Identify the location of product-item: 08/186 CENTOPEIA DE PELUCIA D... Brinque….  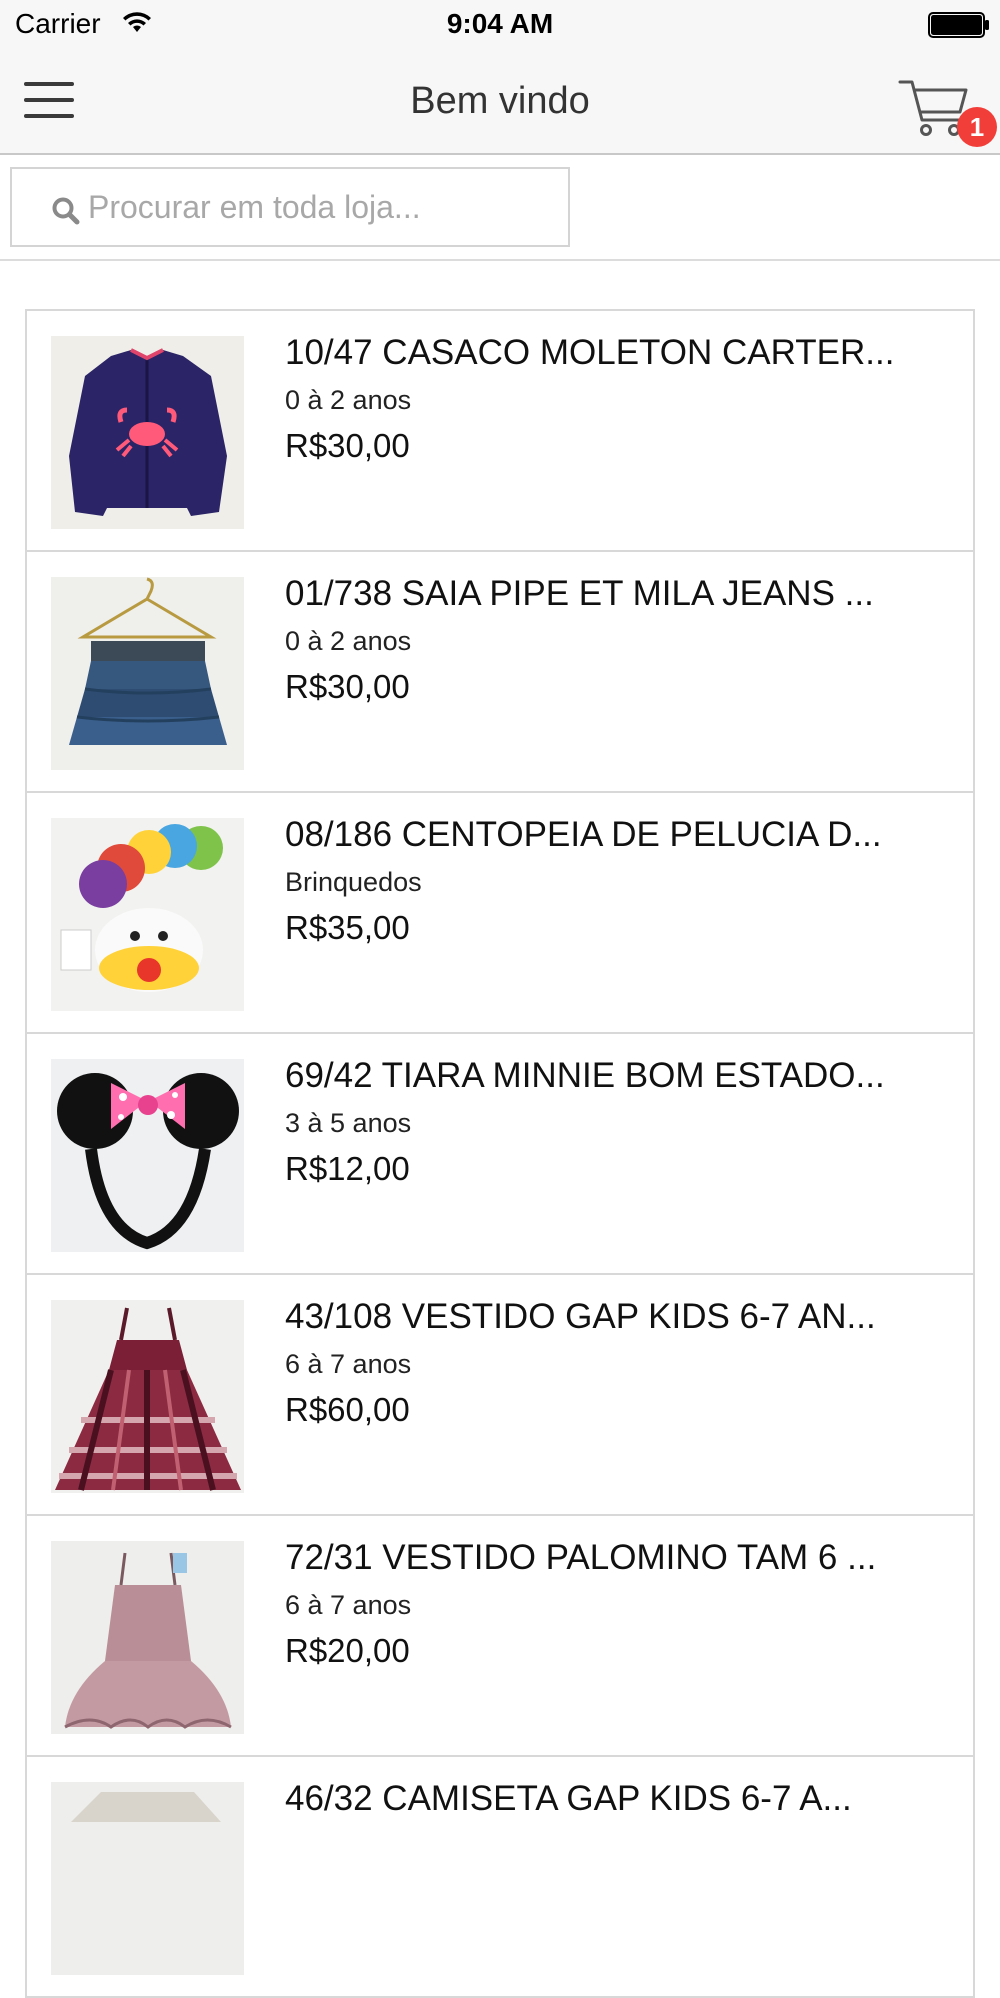
(500, 913).